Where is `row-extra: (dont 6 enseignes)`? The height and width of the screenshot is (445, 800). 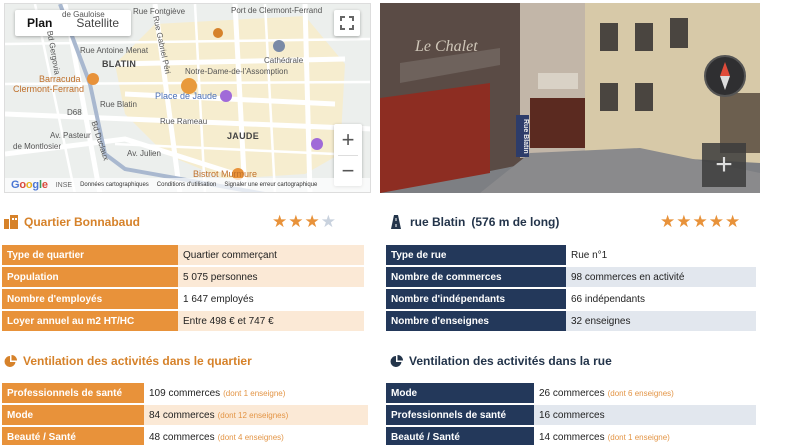 row-extra: (dont 6 enseignes) is located at coordinates (640, 393).